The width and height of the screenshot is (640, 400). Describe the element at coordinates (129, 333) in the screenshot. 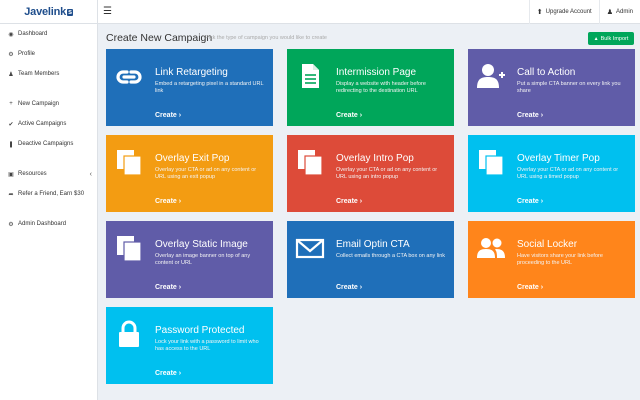

I see `lock-icon` at that location.